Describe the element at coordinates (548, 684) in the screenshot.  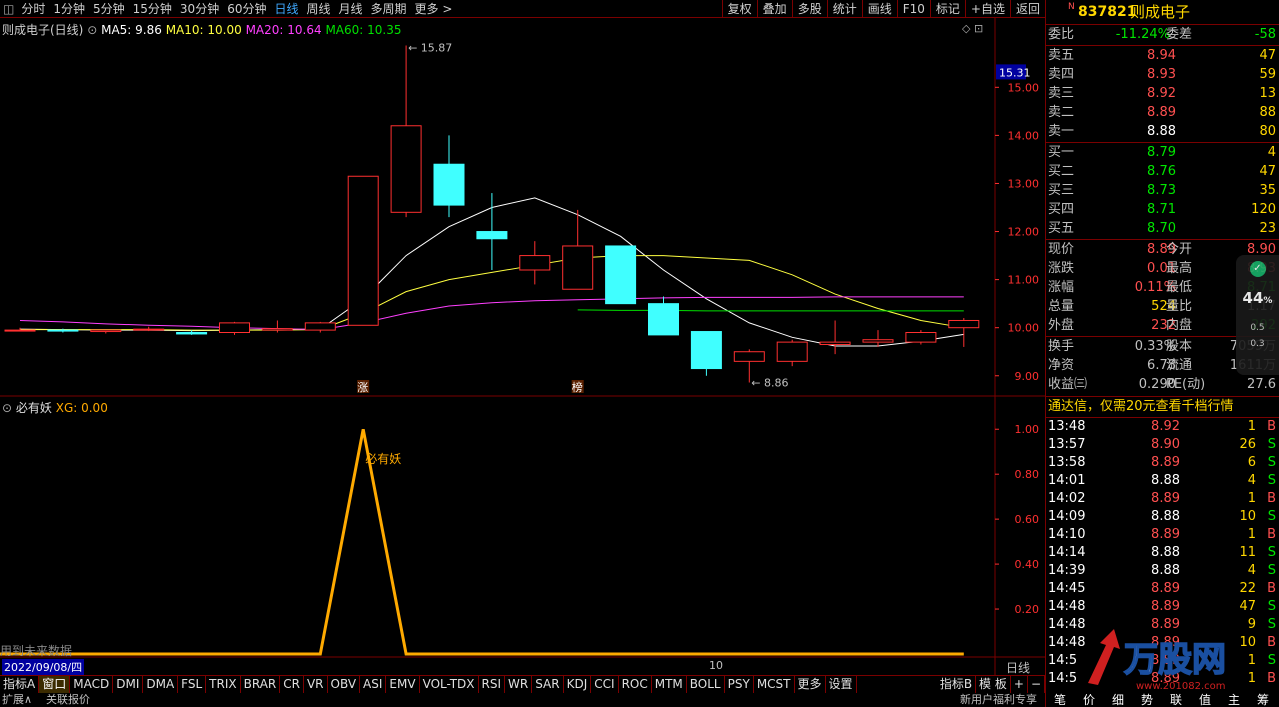
I see `indicator-tab-16: SAR` at that location.